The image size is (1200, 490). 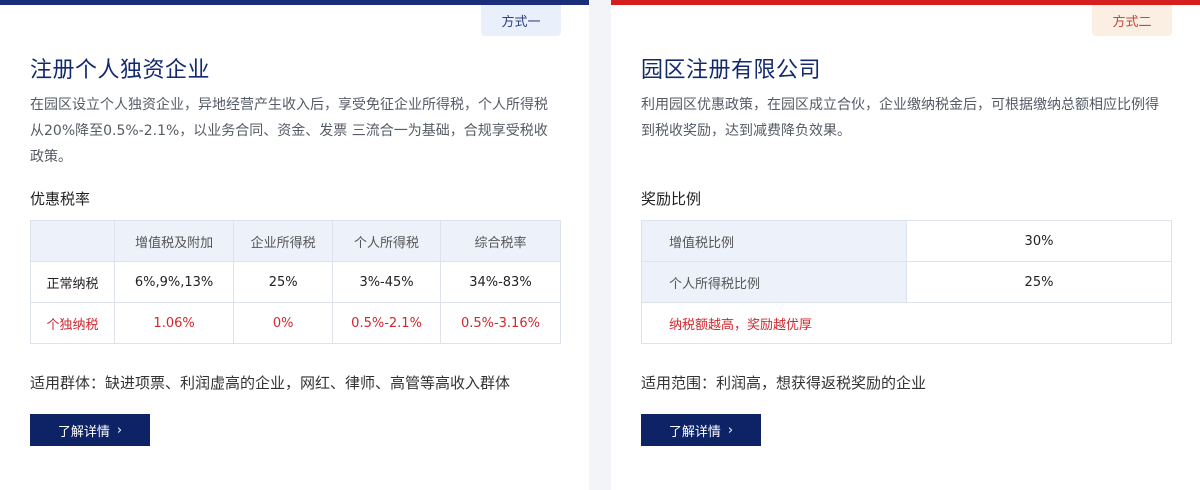 I want to click on table-row: 个独纳税 1.06% 0% 0.5%-2.1% 0.5%-3.16%, so click(x=296, y=323).